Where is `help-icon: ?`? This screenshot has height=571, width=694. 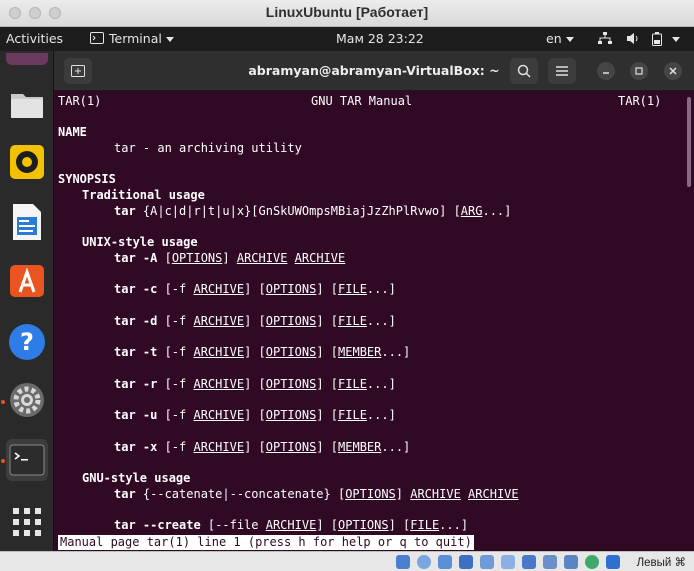 help-icon: ? is located at coordinates (27, 342).